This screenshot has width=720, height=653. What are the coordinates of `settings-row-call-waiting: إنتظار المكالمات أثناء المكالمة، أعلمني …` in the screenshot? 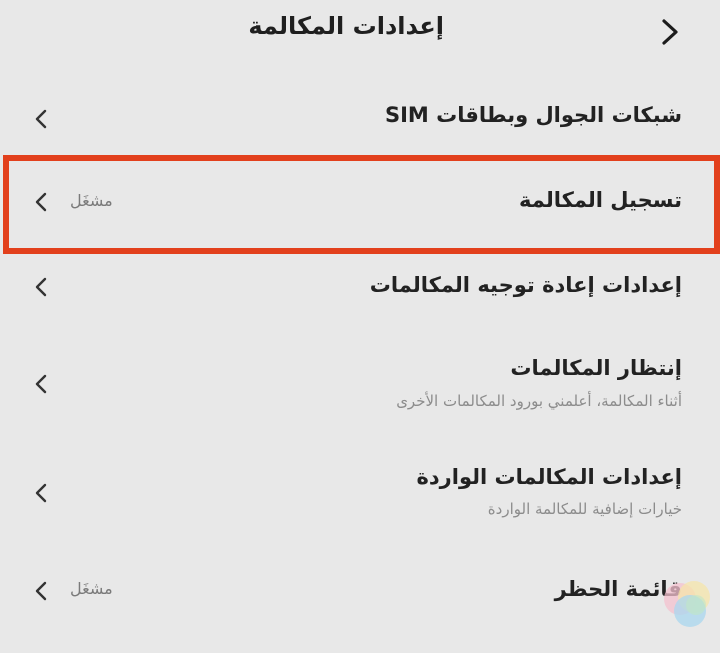 It's located at (360, 384).